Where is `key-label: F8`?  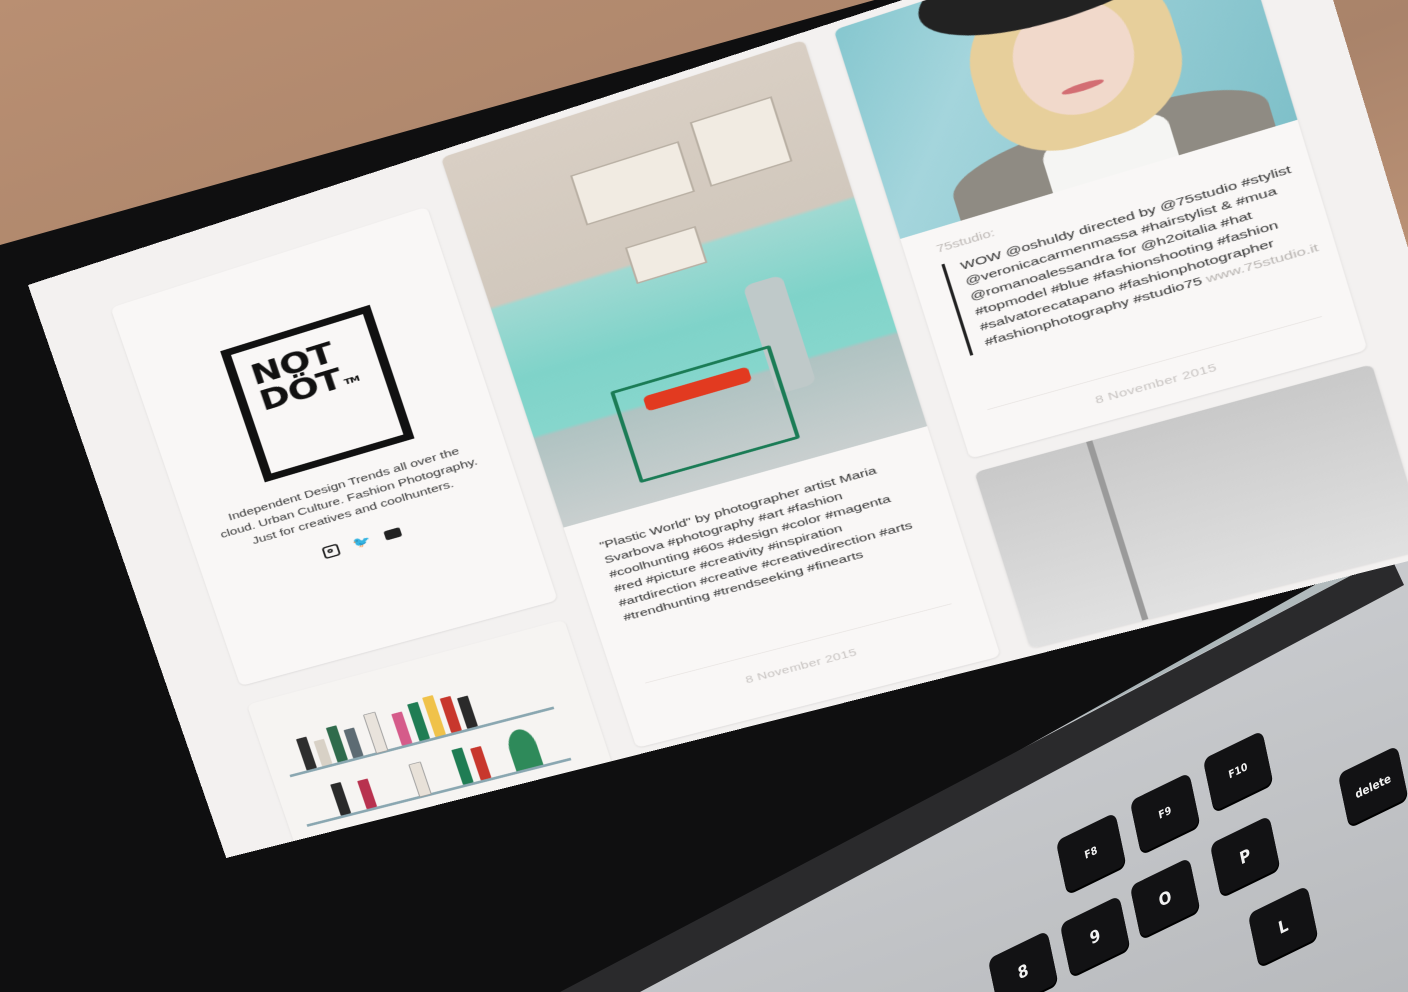 key-label: F8 is located at coordinates (1091, 852).